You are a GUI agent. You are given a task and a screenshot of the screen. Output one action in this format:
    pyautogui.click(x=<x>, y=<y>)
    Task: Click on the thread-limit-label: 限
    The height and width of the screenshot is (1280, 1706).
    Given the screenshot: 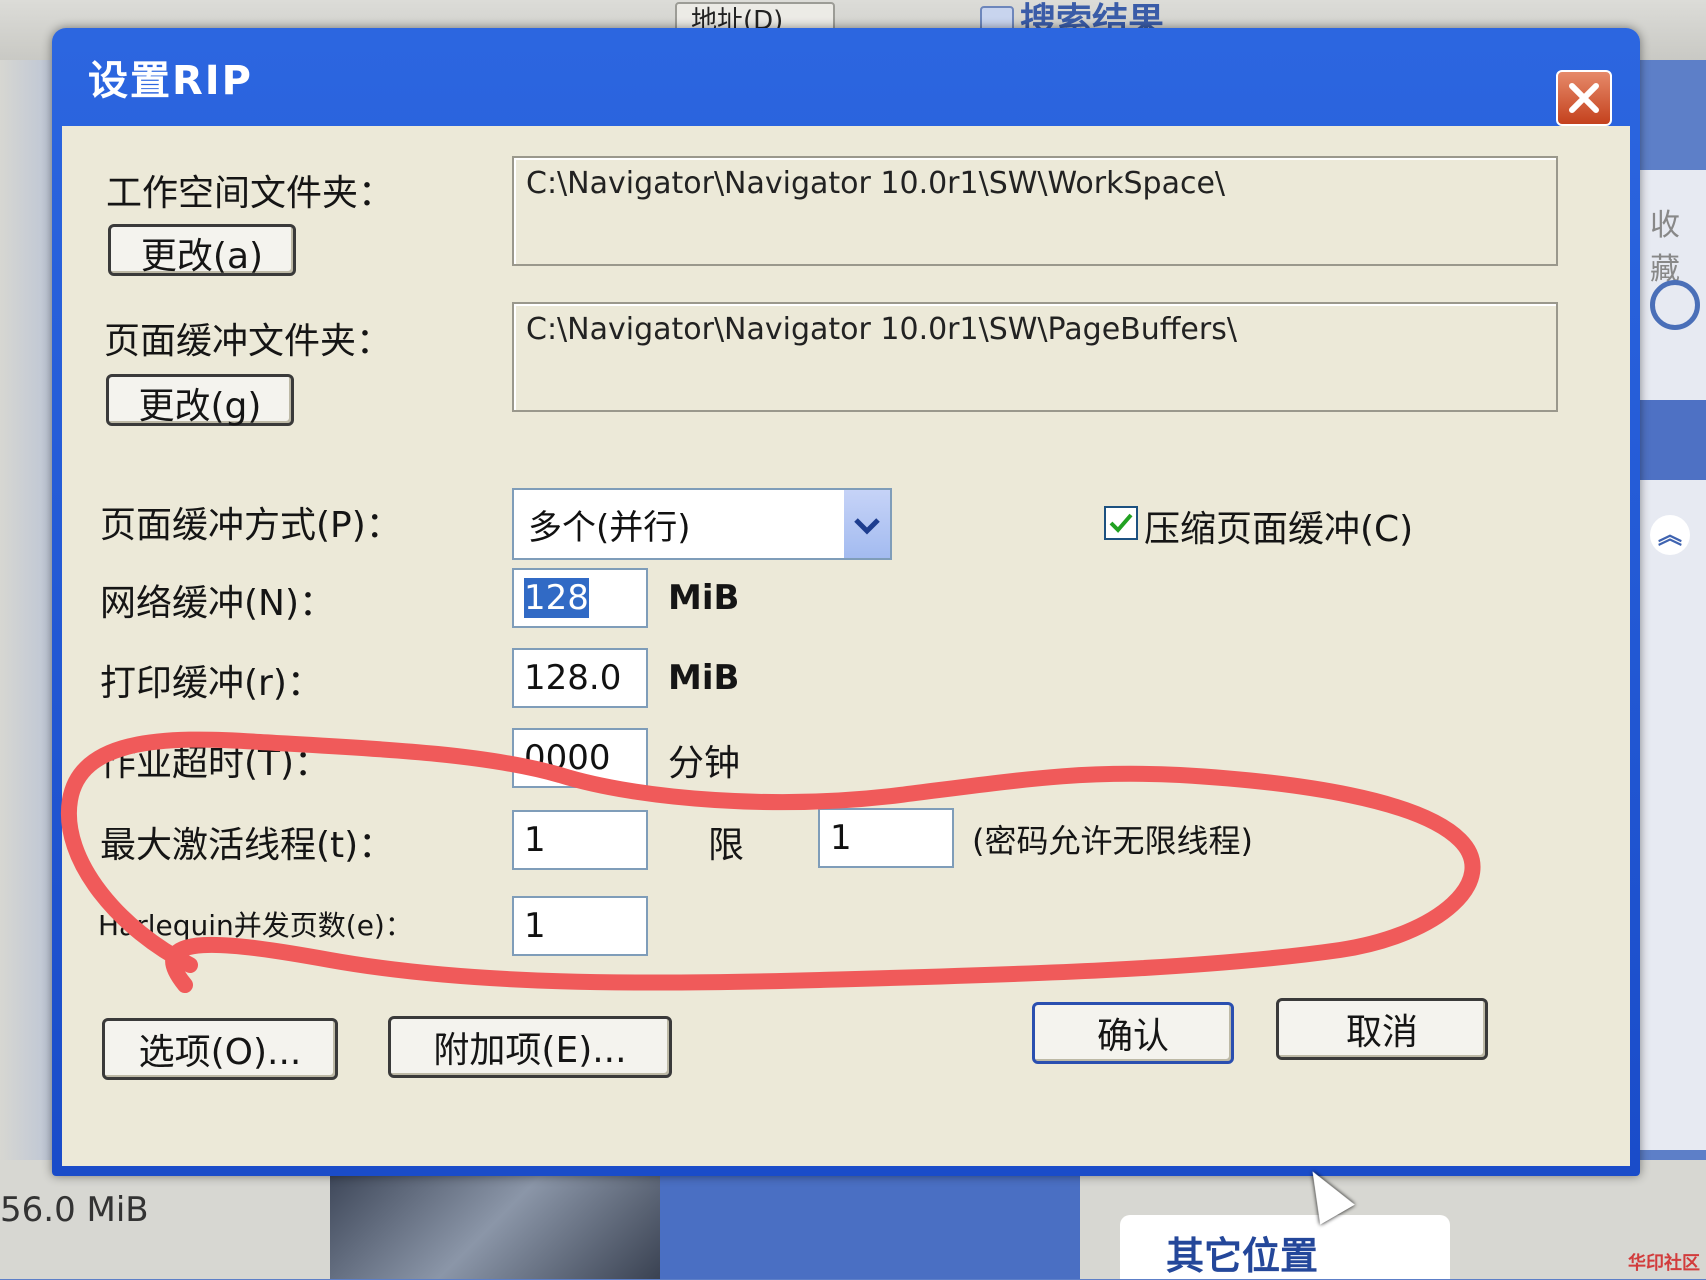 What is the action you would take?
    pyautogui.click(x=726, y=845)
    